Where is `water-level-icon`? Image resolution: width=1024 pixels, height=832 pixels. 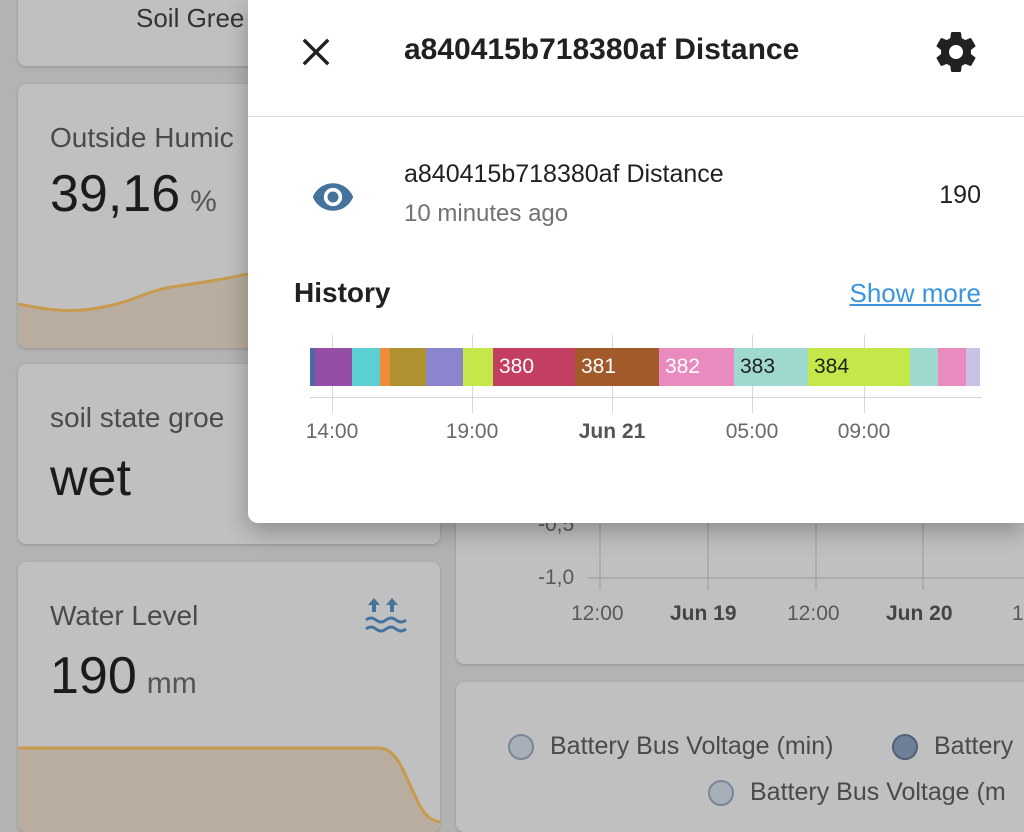 water-level-icon is located at coordinates (386, 615).